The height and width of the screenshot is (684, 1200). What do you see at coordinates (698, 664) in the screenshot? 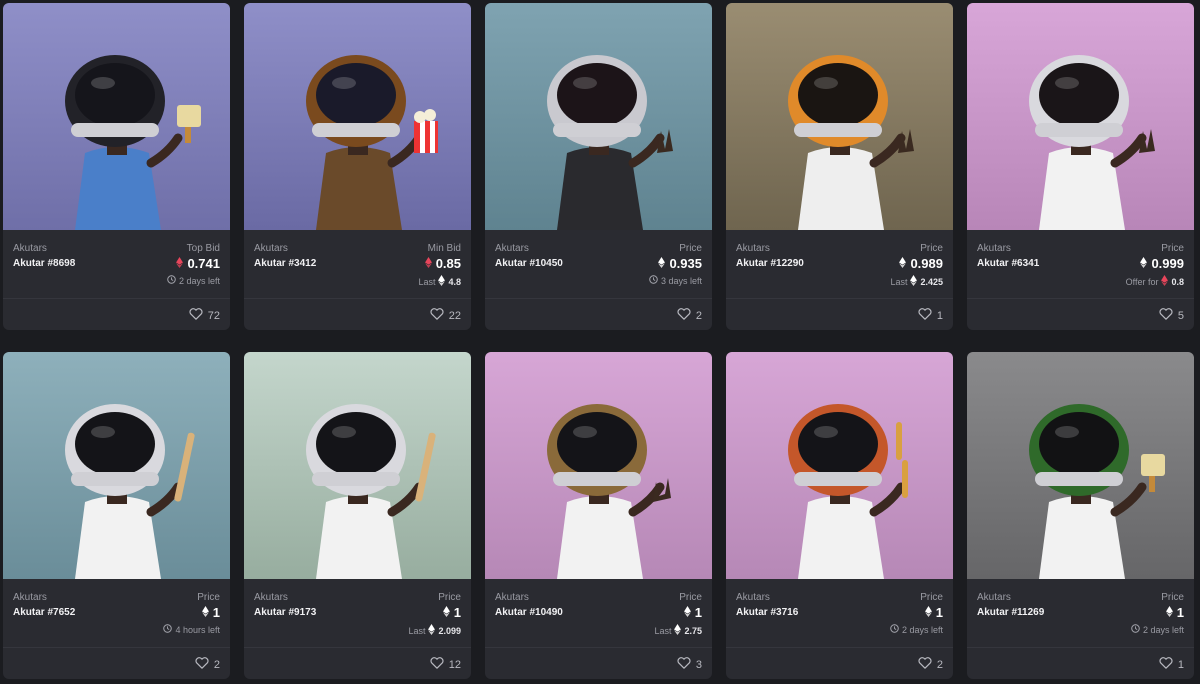
I see `like-count: 3` at bounding box center [698, 664].